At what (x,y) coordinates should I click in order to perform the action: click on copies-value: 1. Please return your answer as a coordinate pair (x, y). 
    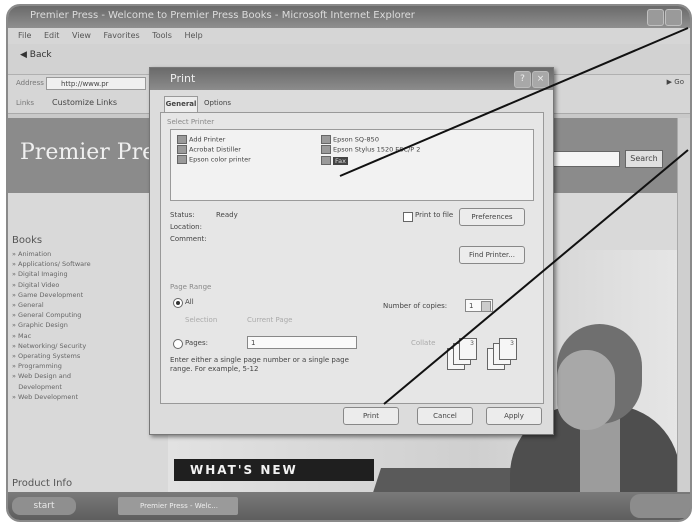
    Looking at the image, I should click on (471, 306).